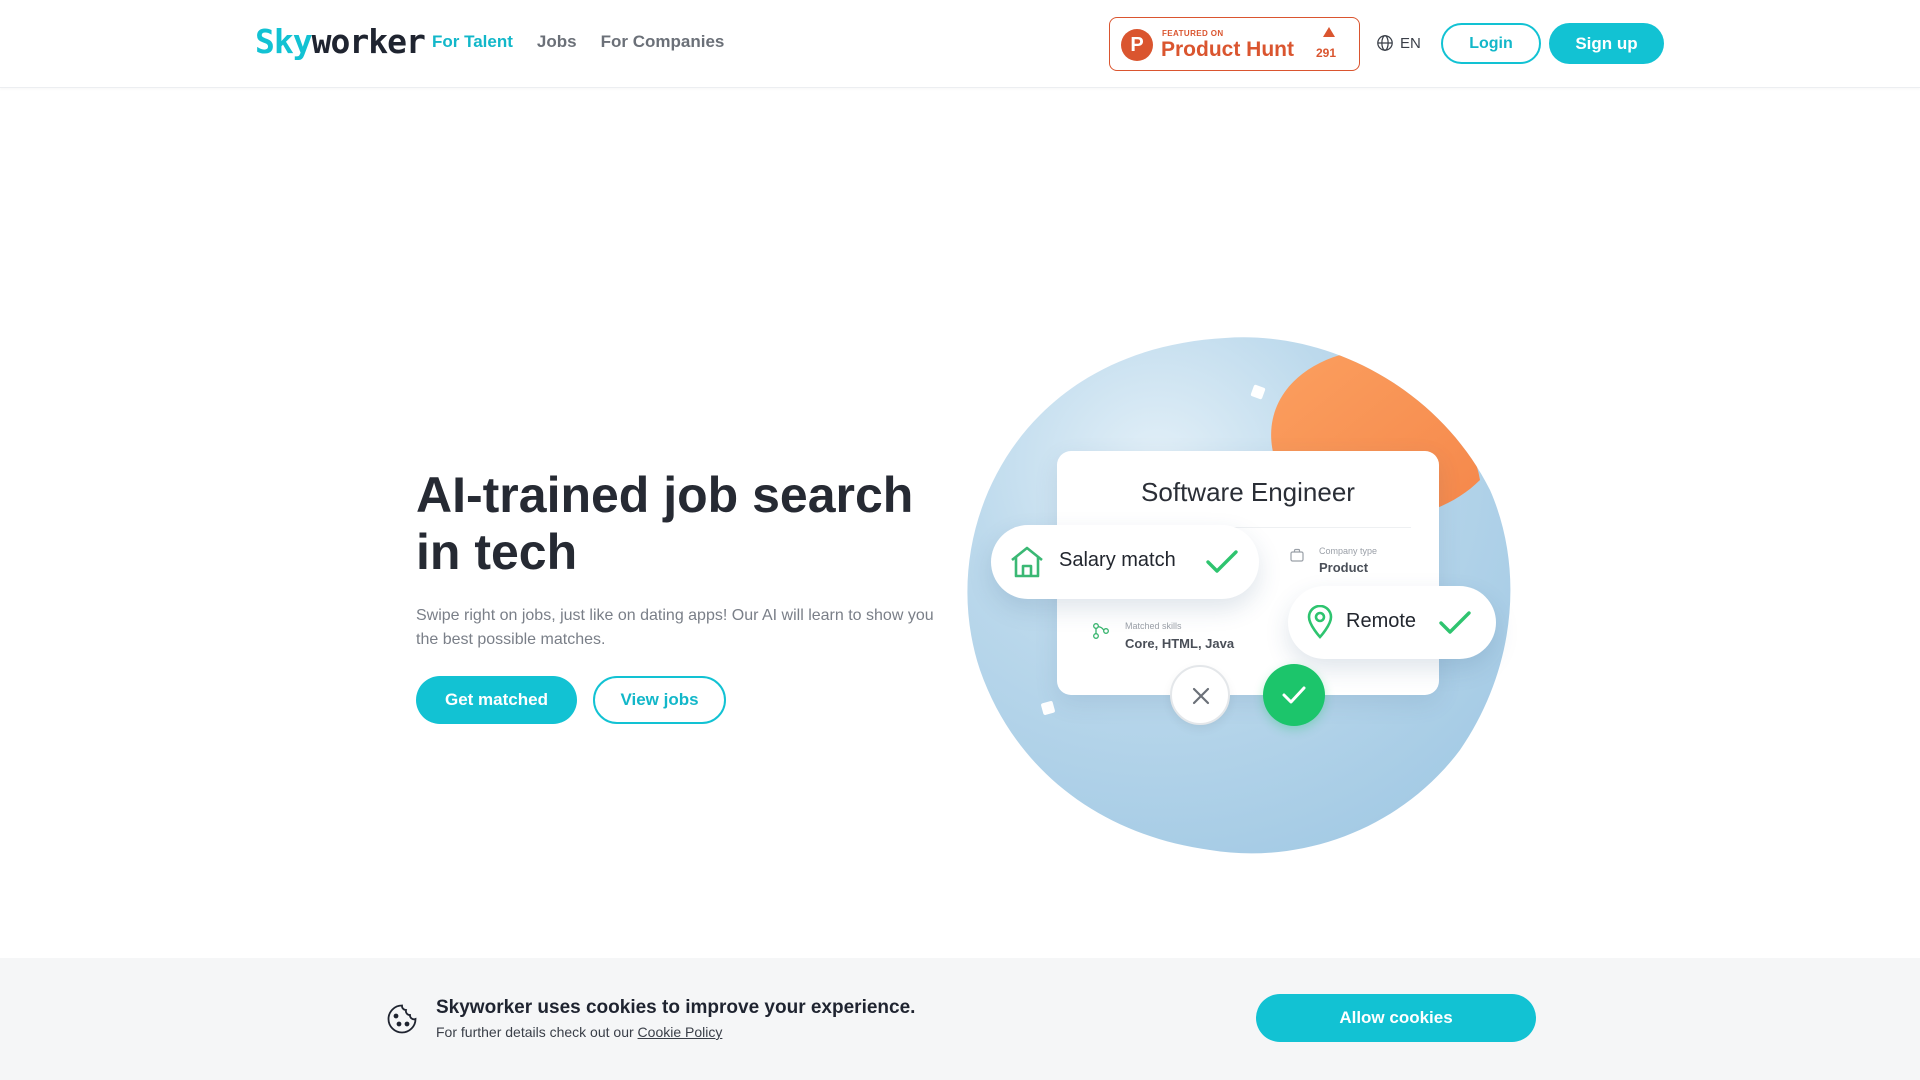 This screenshot has width=1920, height=1080. I want to click on product-hunt-name: Product Hunt, so click(1227, 49).